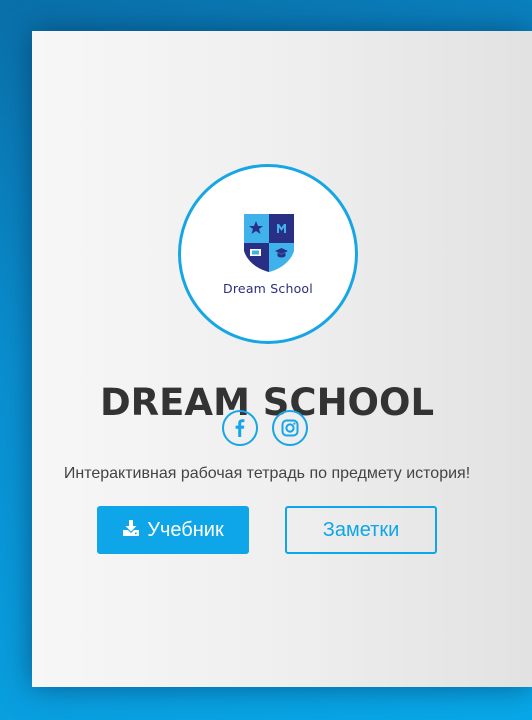 The width and height of the screenshot is (532, 720). I want to click on facebook-link, so click(240, 428).